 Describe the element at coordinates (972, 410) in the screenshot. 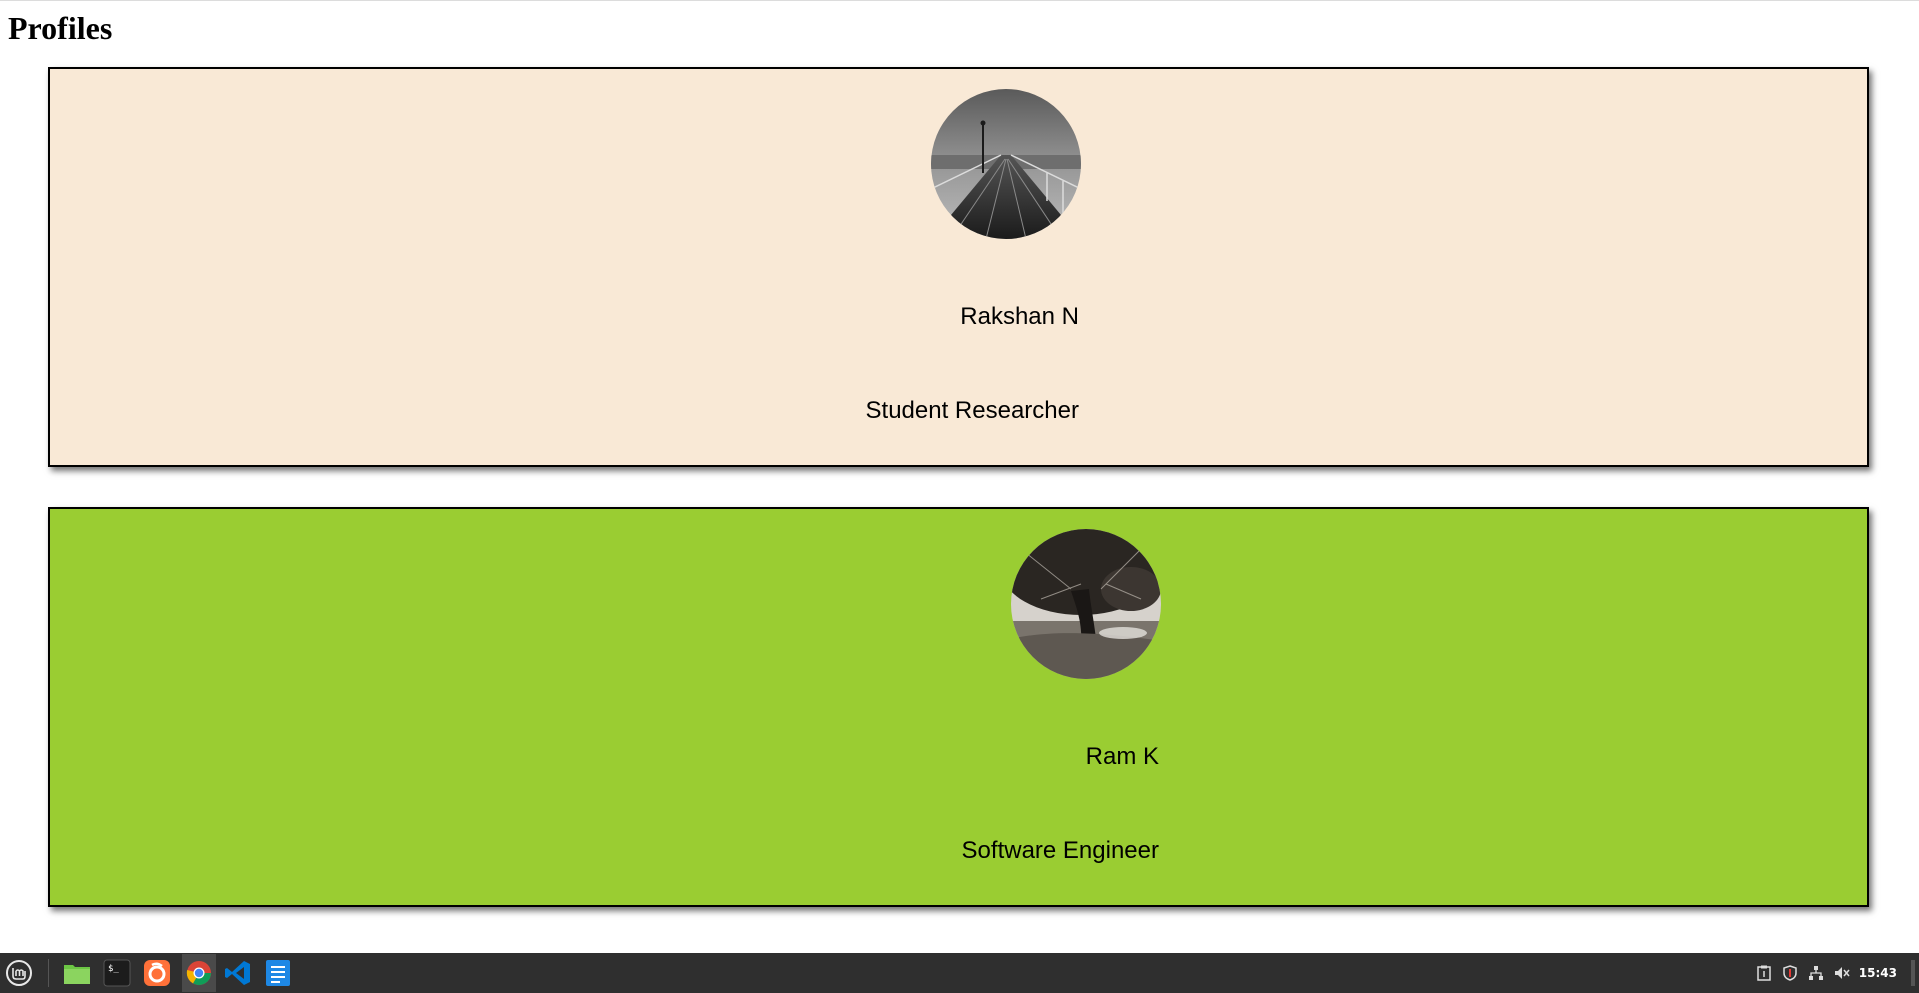

I see `profile-role: Student Researcher` at that location.